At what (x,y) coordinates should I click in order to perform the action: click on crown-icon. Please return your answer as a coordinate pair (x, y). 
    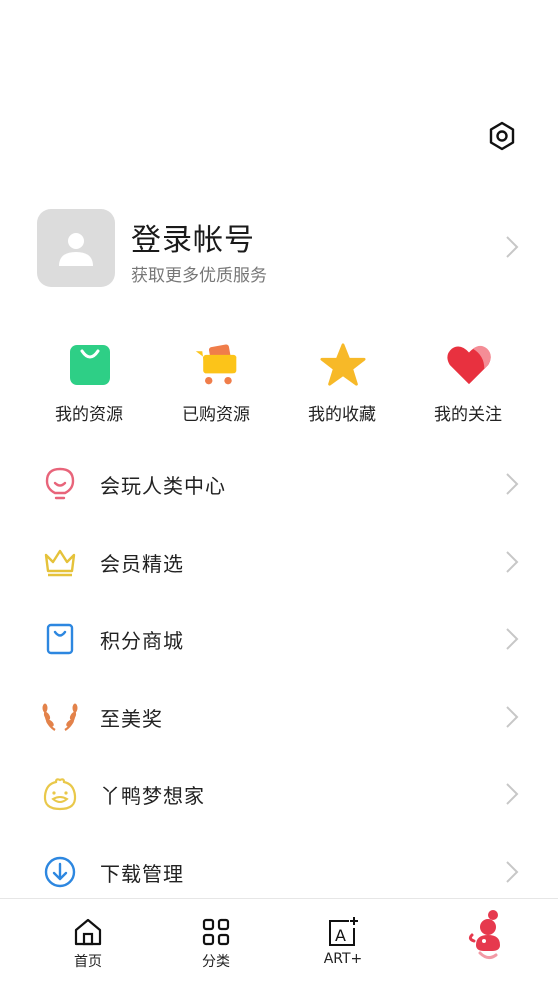
    Looking at the image, I should click on (60, 562).